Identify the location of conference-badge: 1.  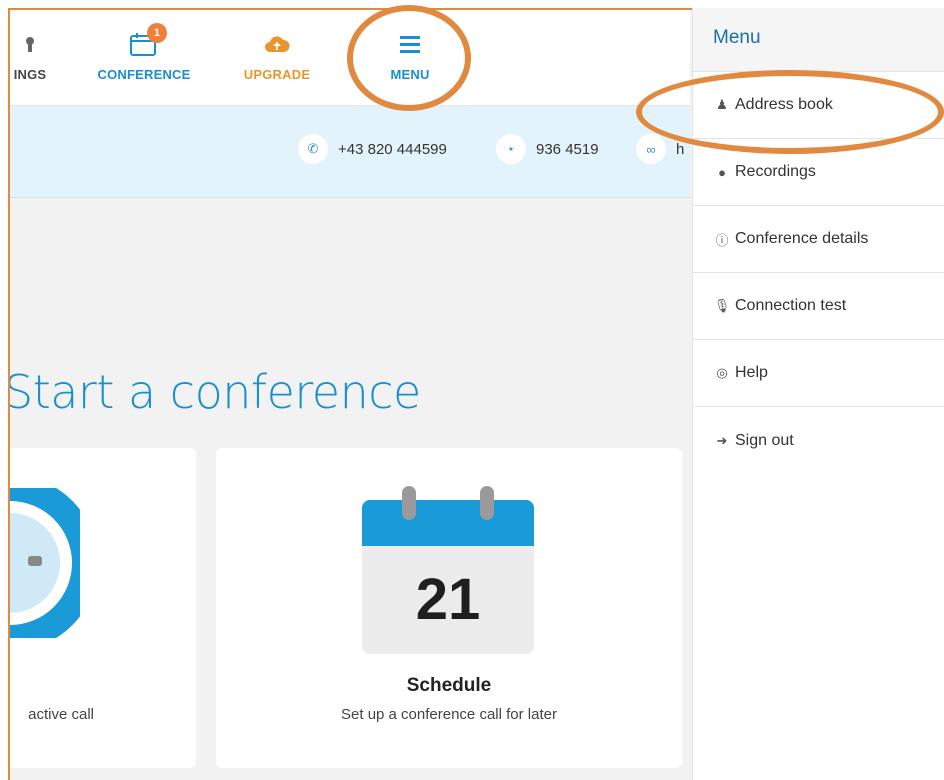
(157, 33).